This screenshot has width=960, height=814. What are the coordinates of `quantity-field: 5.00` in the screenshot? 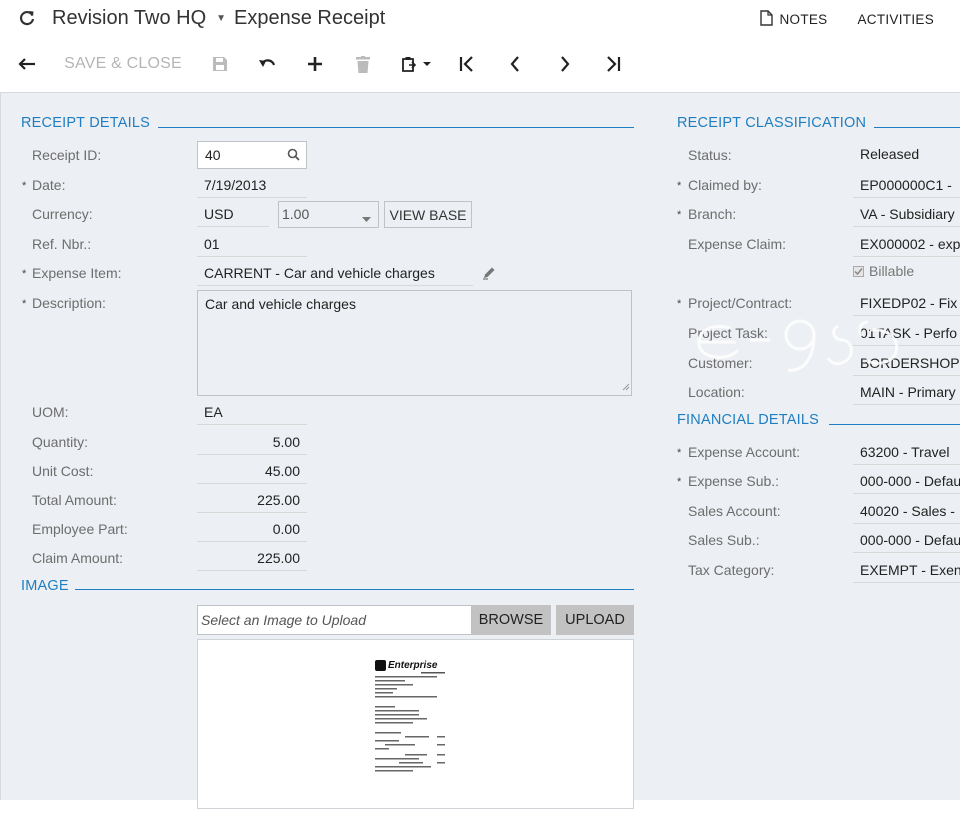 It's located at (252, 442).